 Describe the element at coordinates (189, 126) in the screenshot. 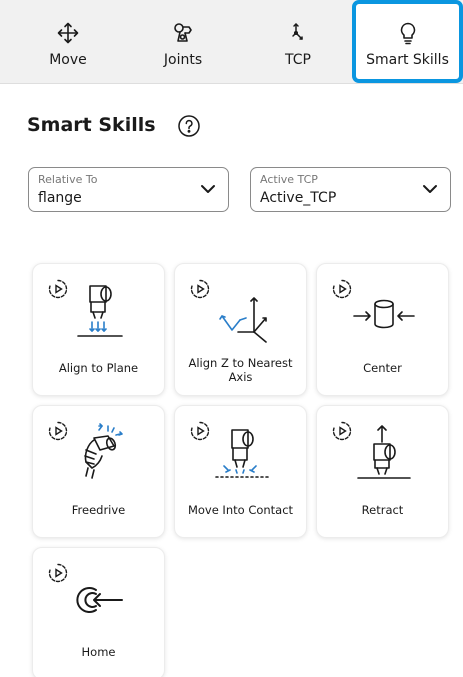

I see `help-circle-icon` at that location.